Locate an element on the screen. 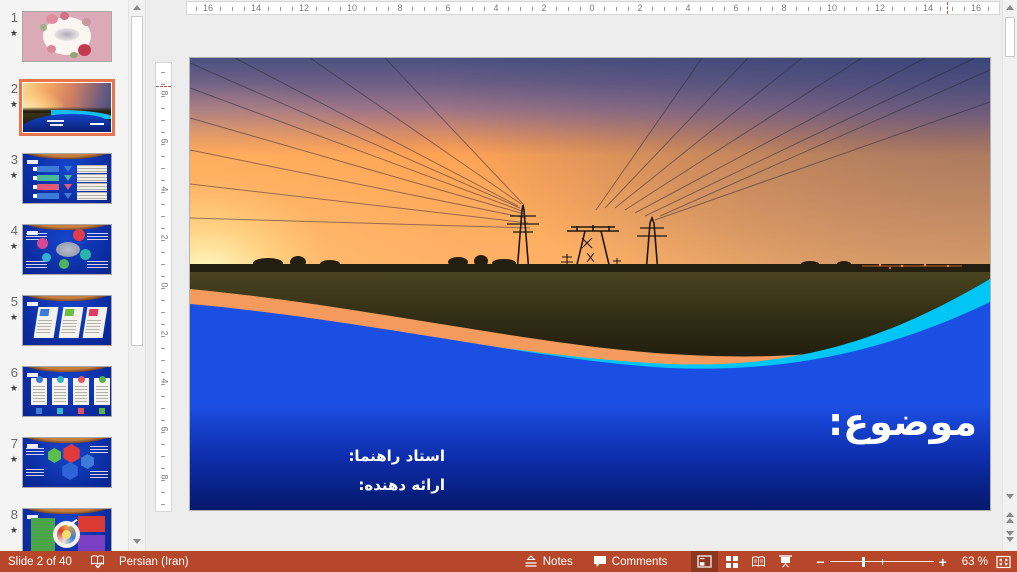 This screenshot has height=572, width=1017. language-indicator: Persian (Iran) is located at coordinates (154, 562).